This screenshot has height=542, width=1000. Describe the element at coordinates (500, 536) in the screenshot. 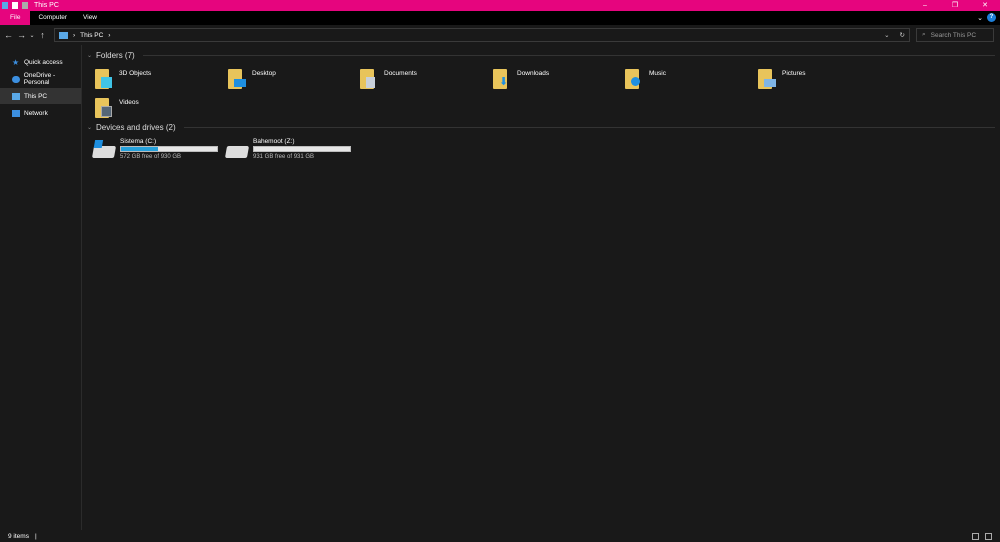

I see `status-bar: 9 items |` at that location.